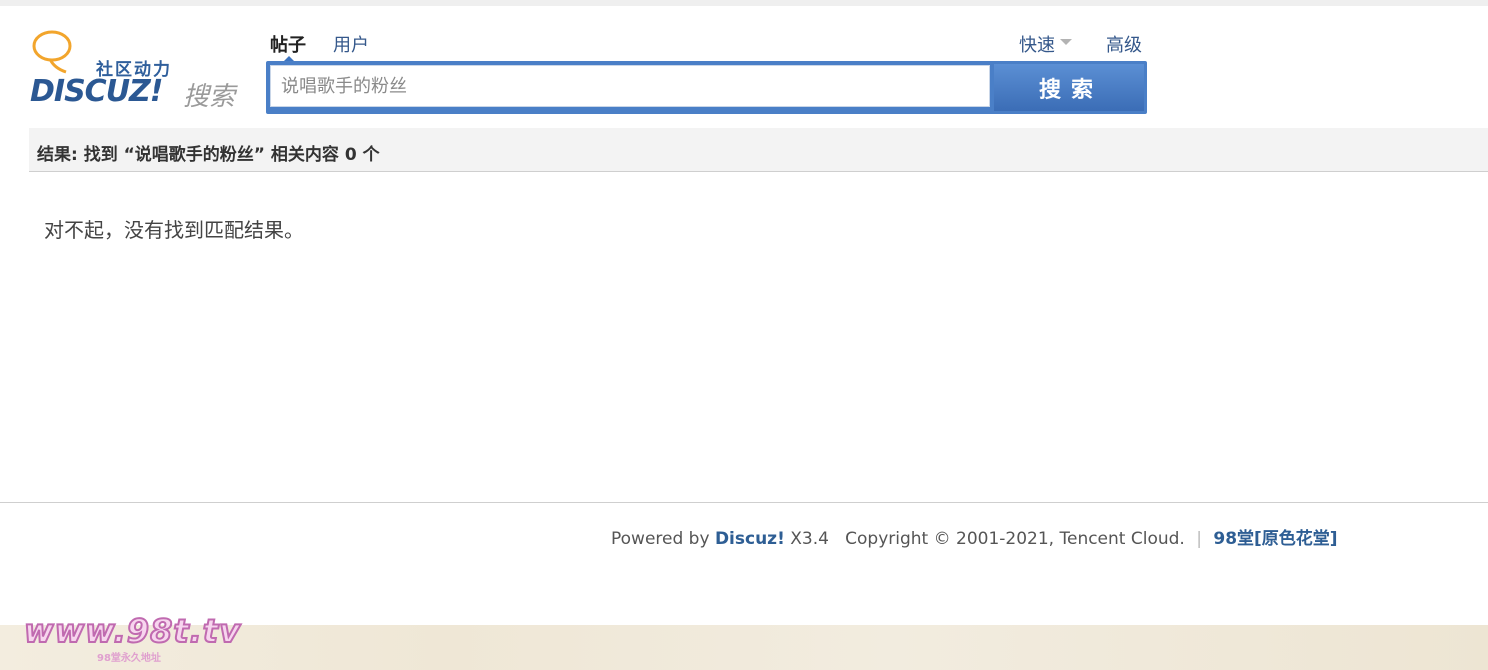 The height and width of the screenshot is (670, 1488). Describe the element at coordinates (1037, 44) in the screenshot. I see `quick-search-dropdown: 快速` at that location.